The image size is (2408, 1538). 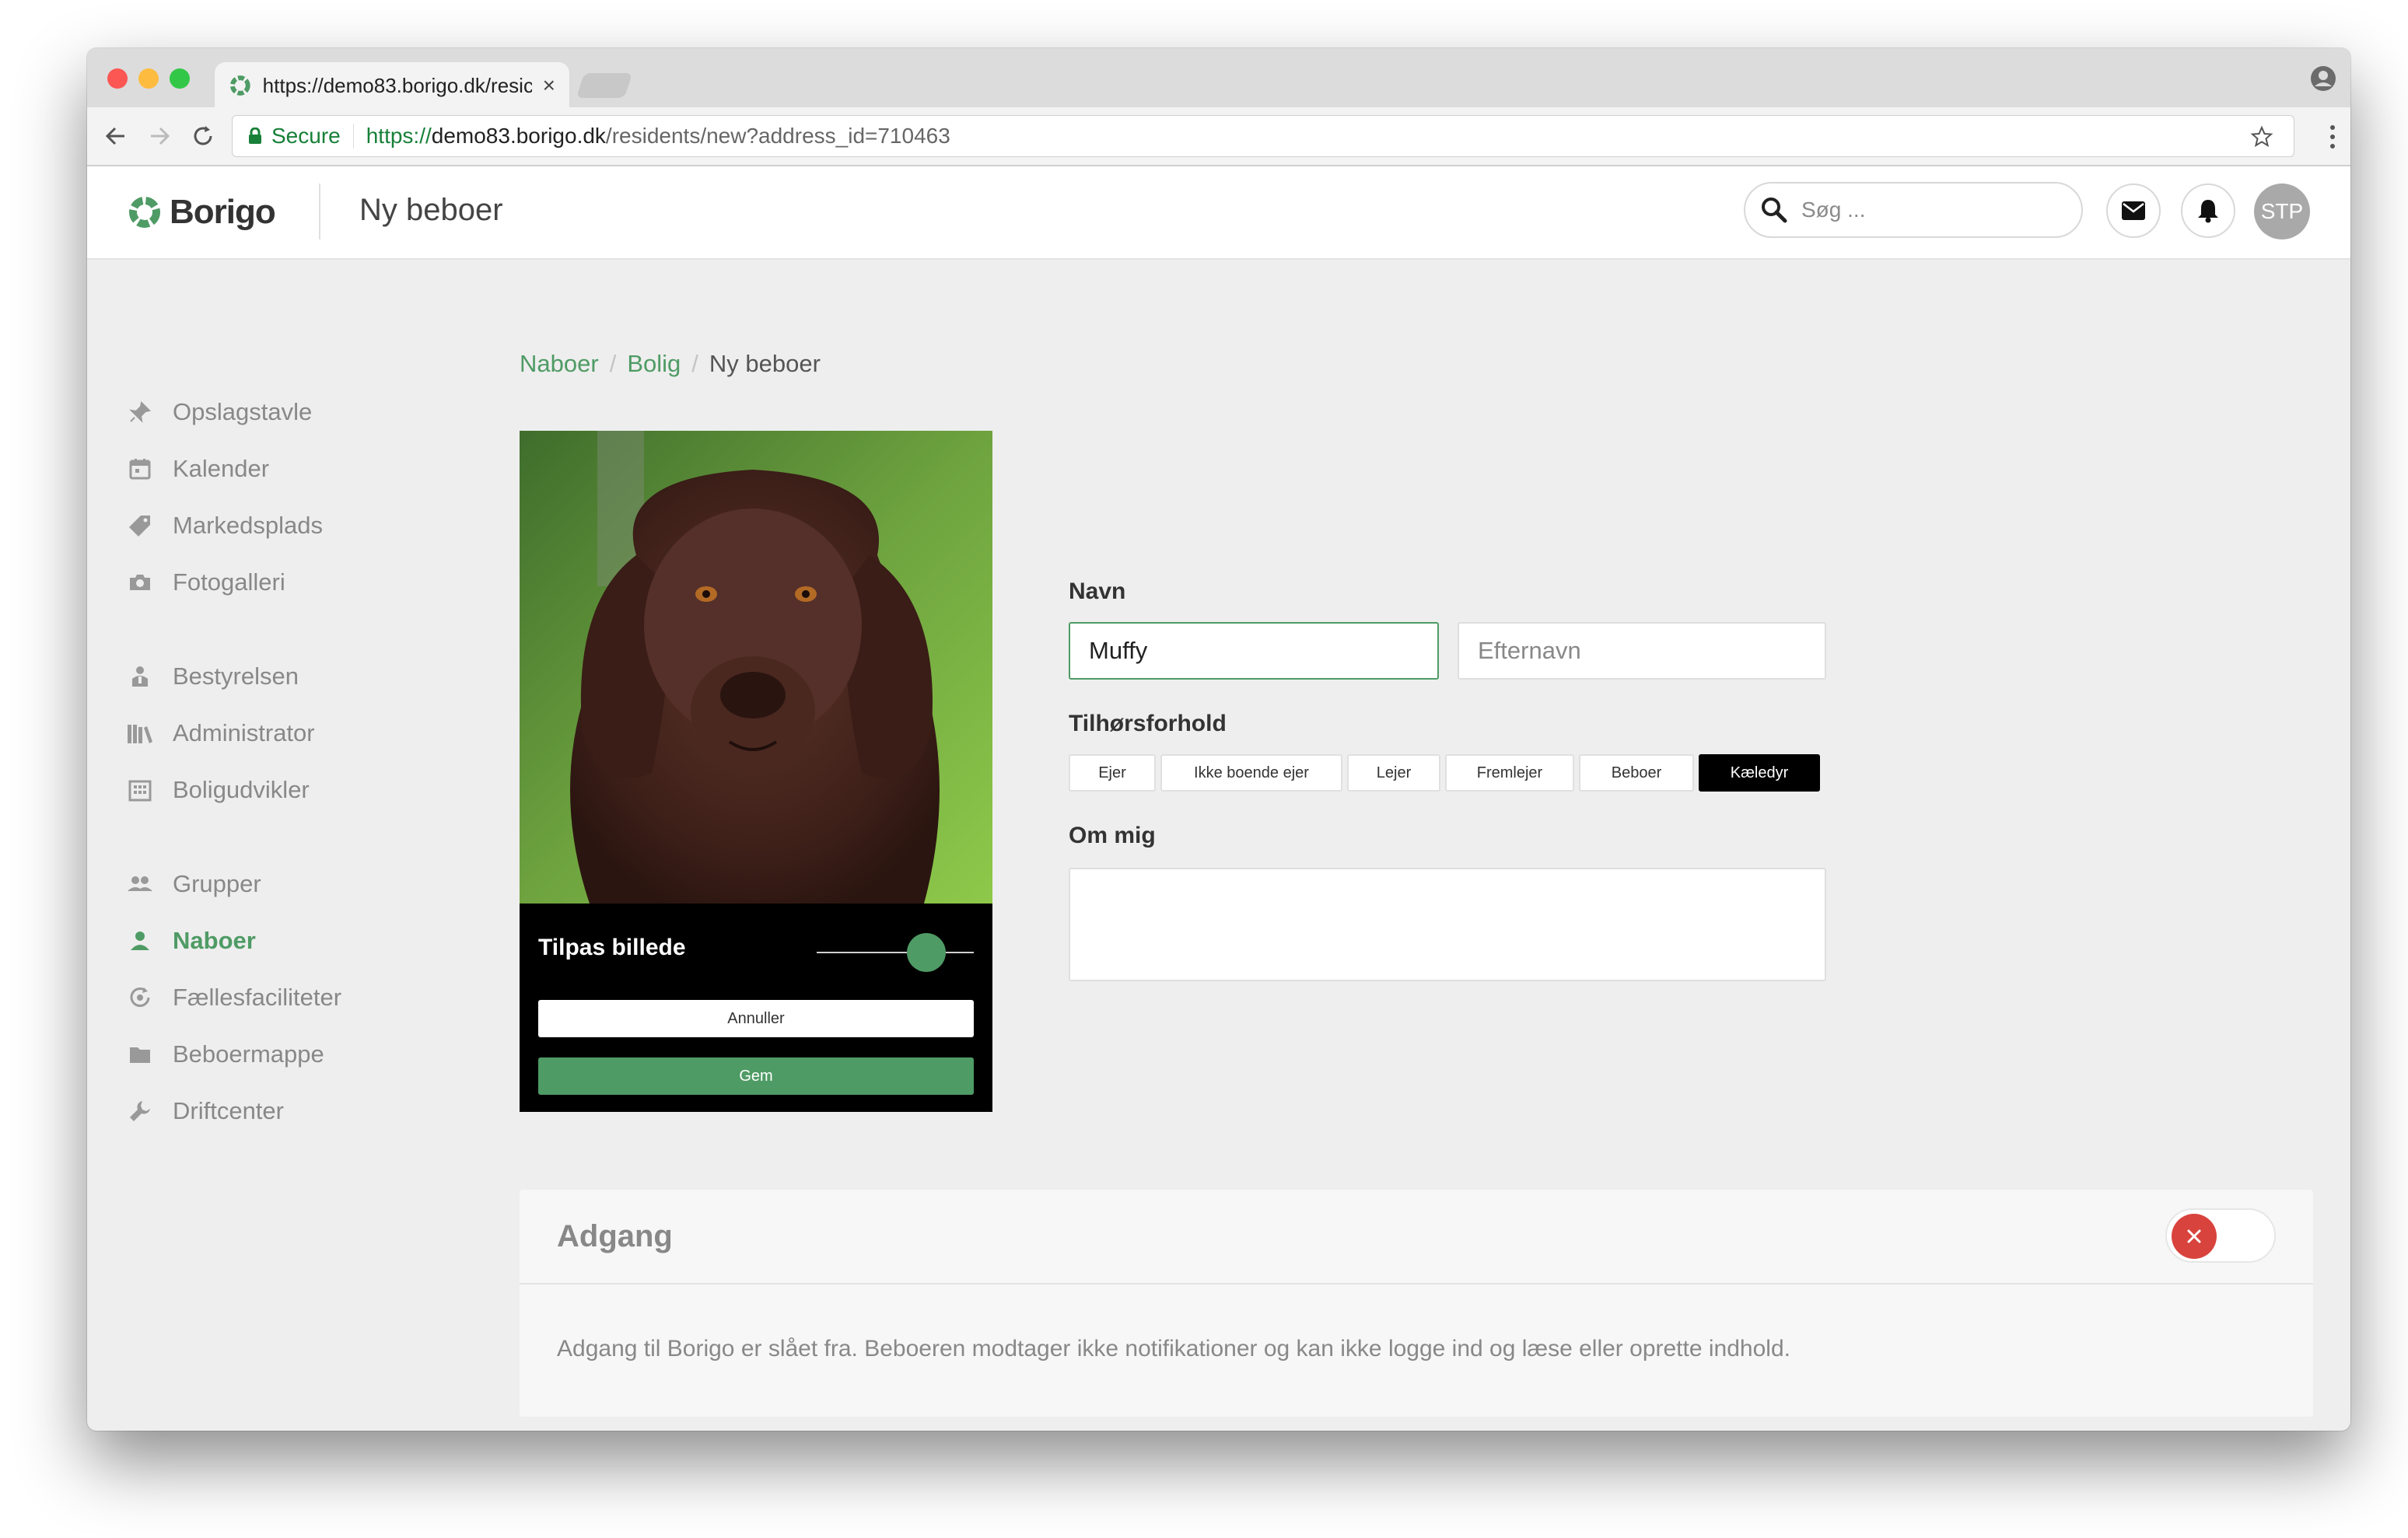 I want to click on breadcrumb-link-bolig: Bolig, so click(x=654, y=364).